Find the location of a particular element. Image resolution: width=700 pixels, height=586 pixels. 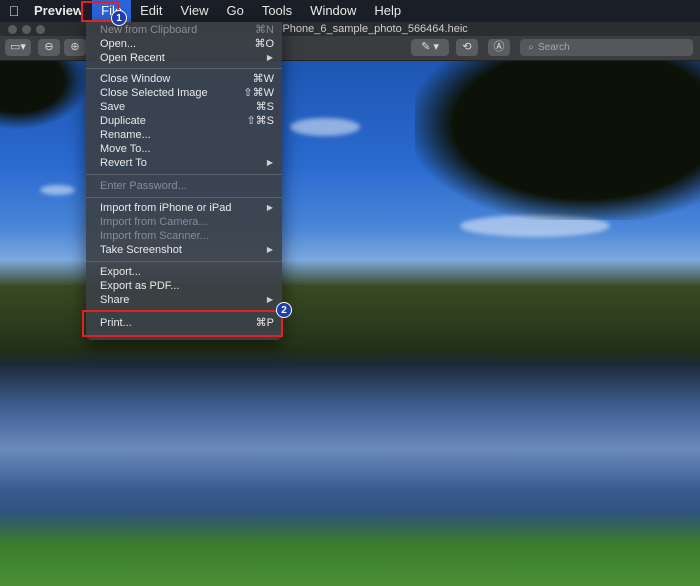

menu-view: View is located at coordinates (195, 11).